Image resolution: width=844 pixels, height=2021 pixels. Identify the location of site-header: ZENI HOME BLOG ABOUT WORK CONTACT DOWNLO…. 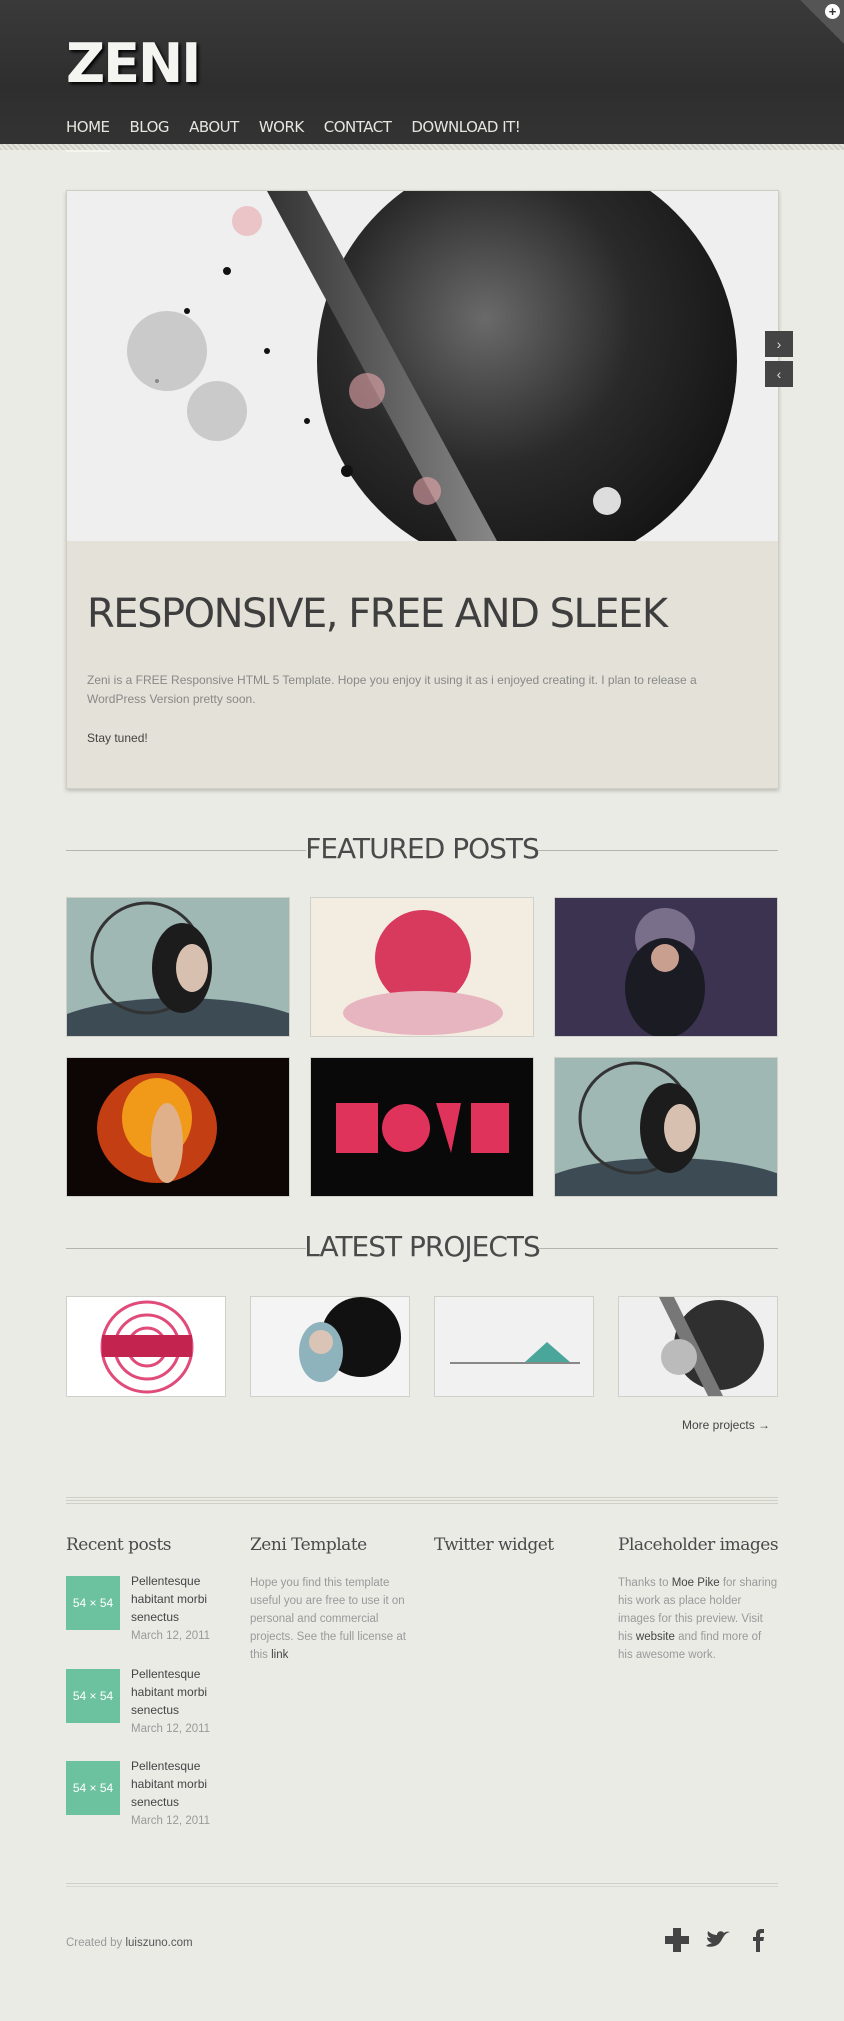
(422, 76).